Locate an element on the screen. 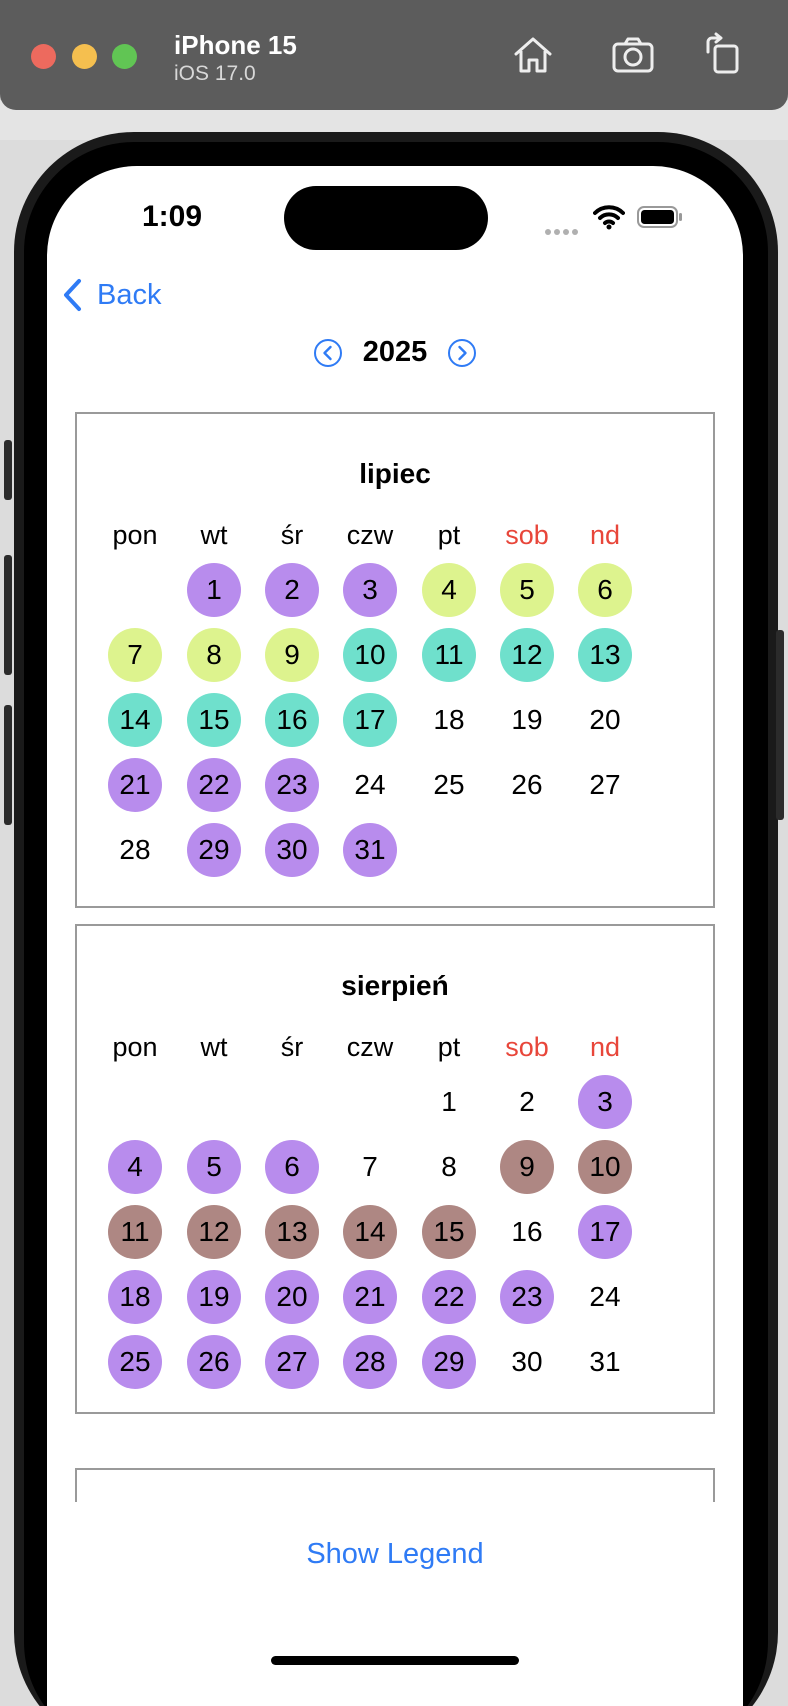  home-indicator is located at coordinates (395, 1660).